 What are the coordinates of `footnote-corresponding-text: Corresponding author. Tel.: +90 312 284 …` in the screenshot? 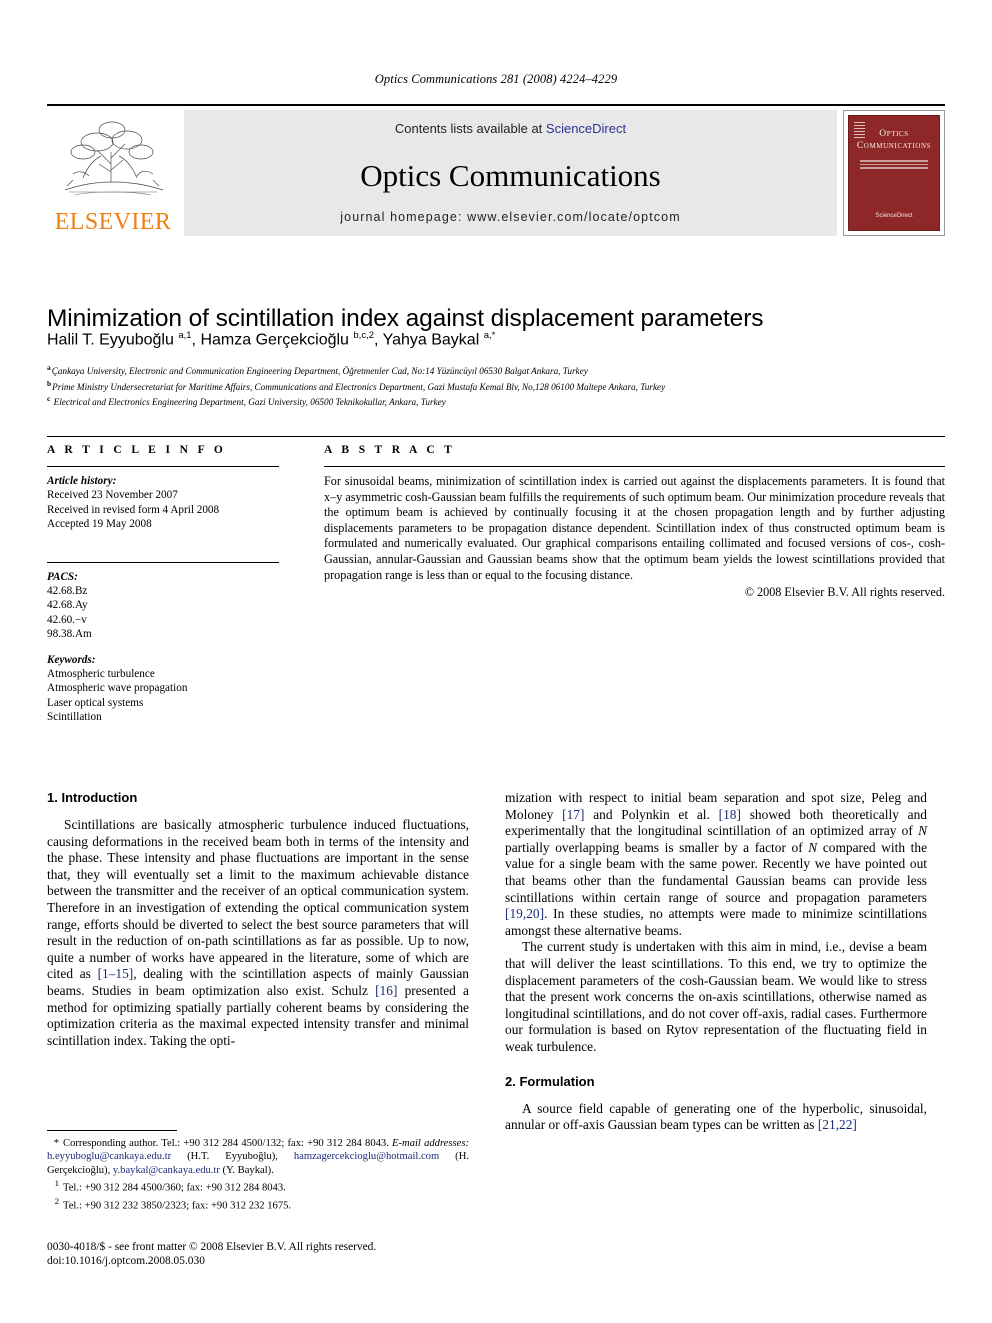 It's located at (226, 1143).